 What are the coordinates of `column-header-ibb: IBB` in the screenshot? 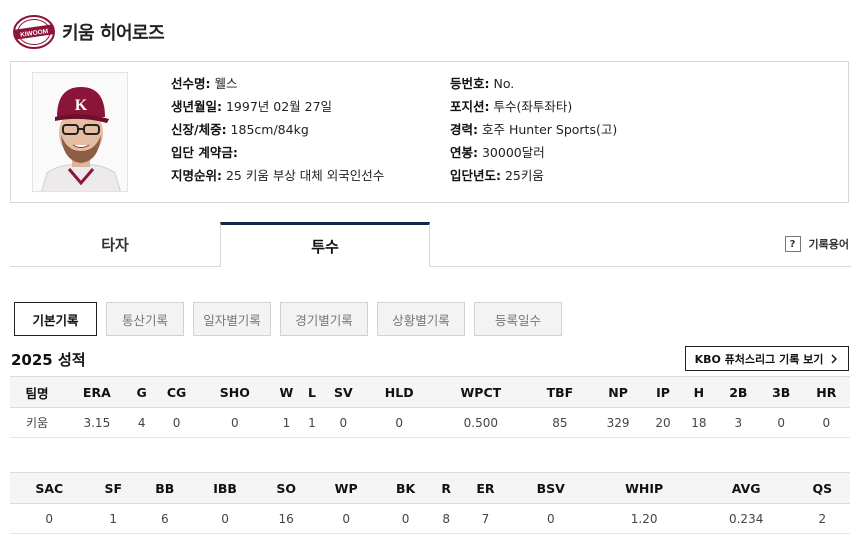 It's located at (225, 488).